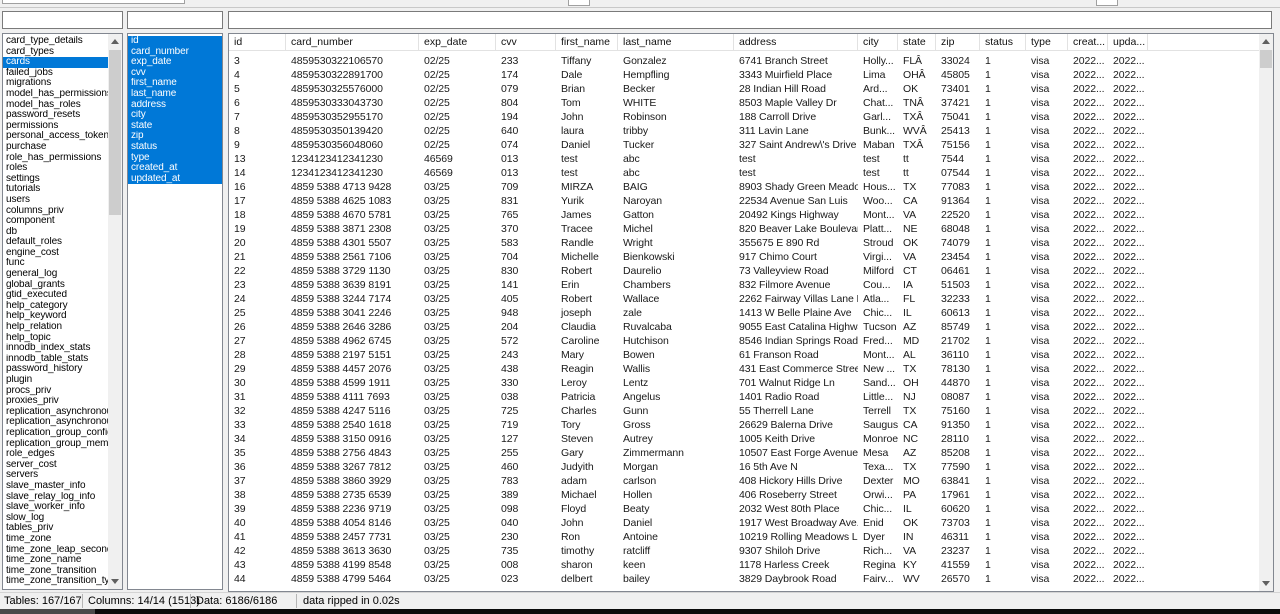  I want to click on table-list-item: tables_priv, so click(55, 528).